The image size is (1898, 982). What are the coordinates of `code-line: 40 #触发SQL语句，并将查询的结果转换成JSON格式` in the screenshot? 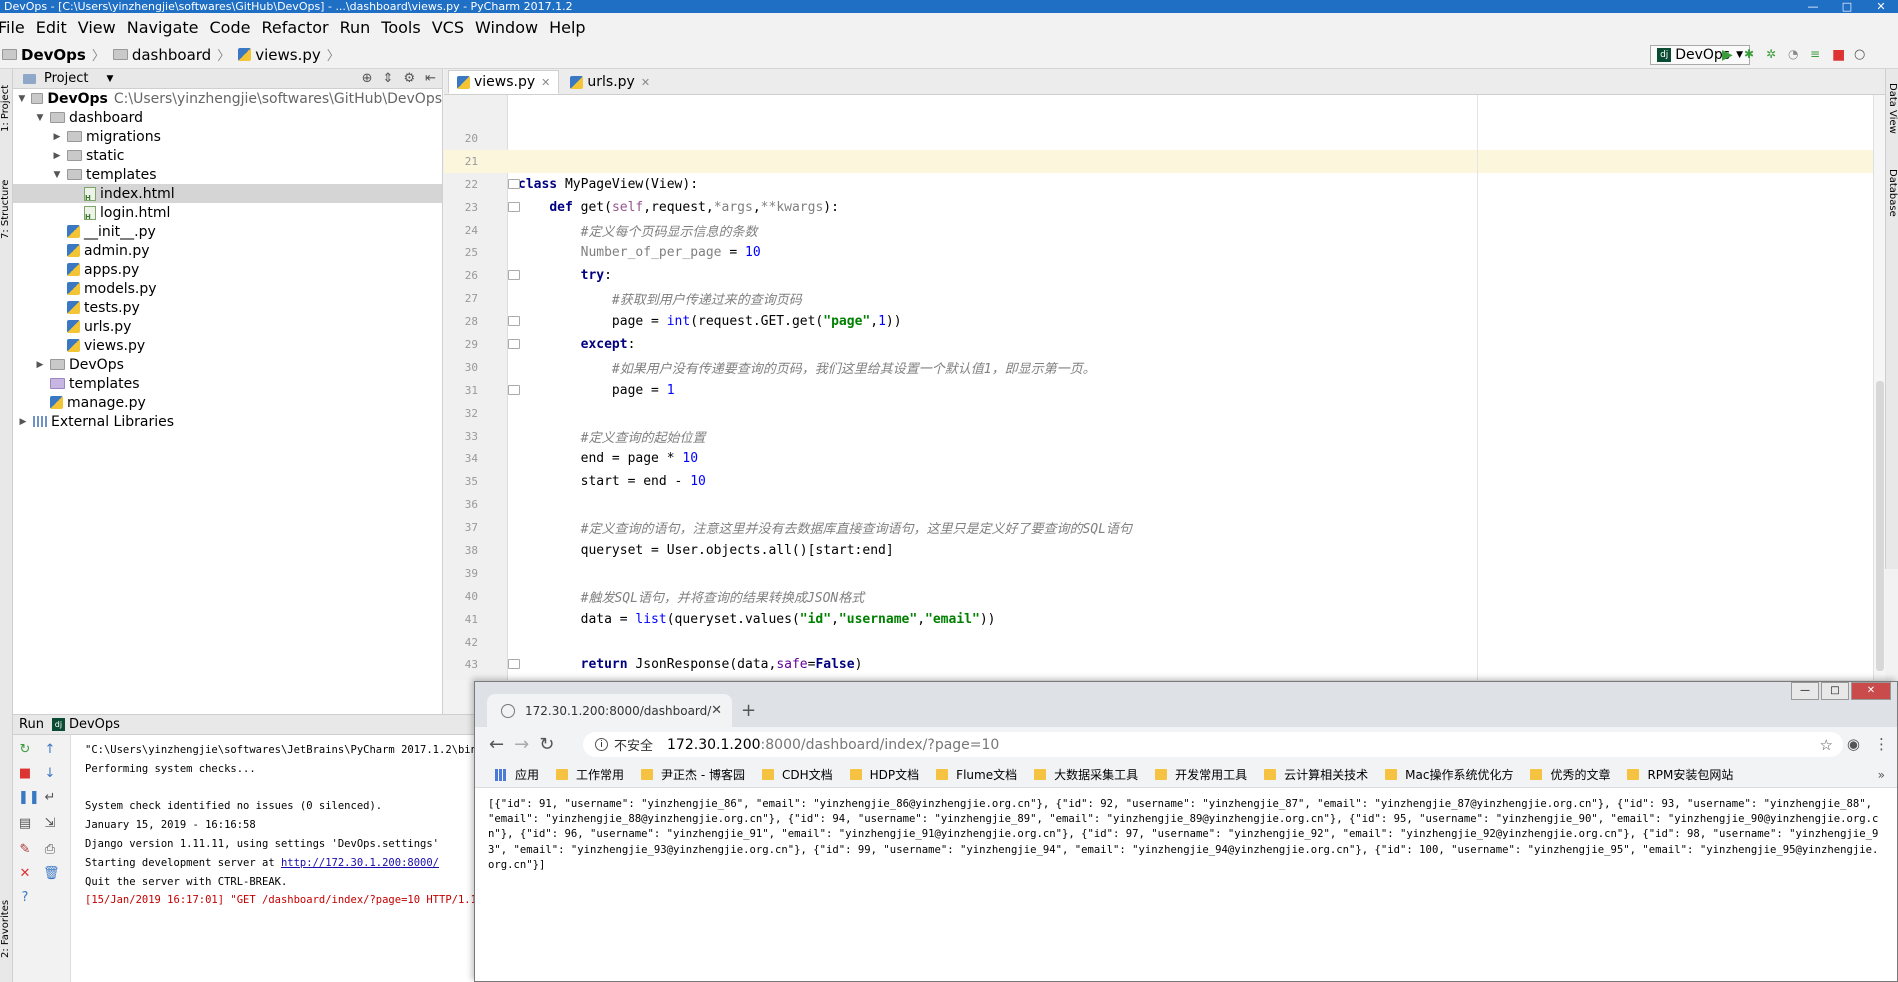 It's located at (1164, 596).